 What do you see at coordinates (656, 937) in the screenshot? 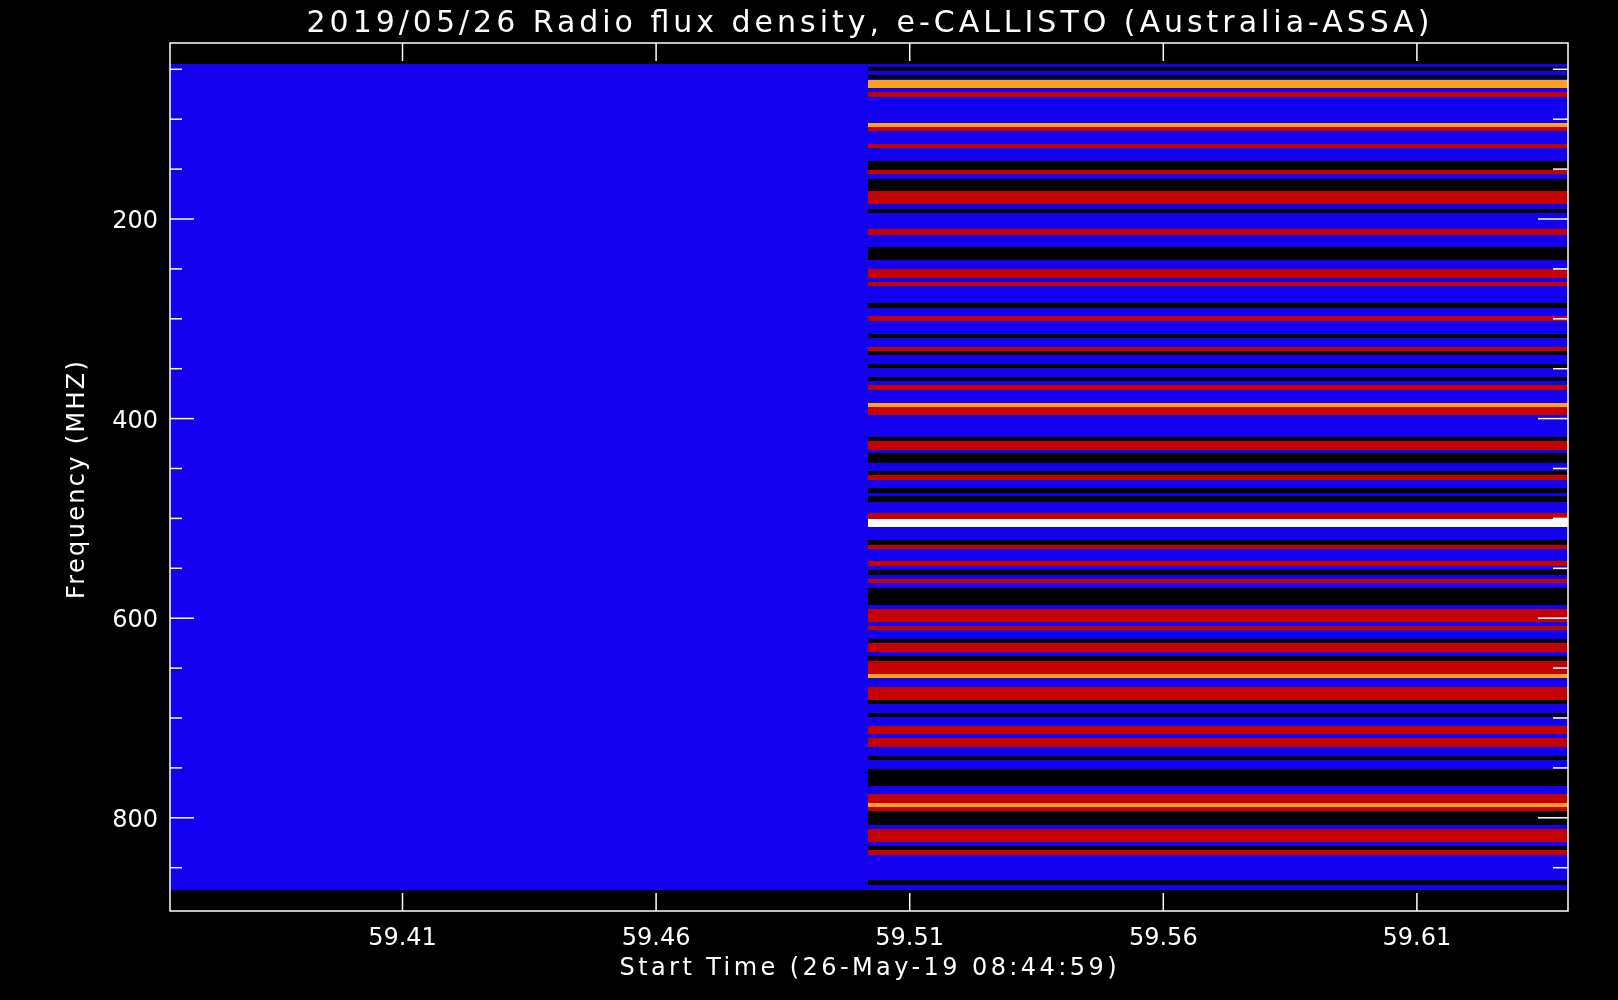
I see `tick-label: 59.46` at bounding box center [656, 937].